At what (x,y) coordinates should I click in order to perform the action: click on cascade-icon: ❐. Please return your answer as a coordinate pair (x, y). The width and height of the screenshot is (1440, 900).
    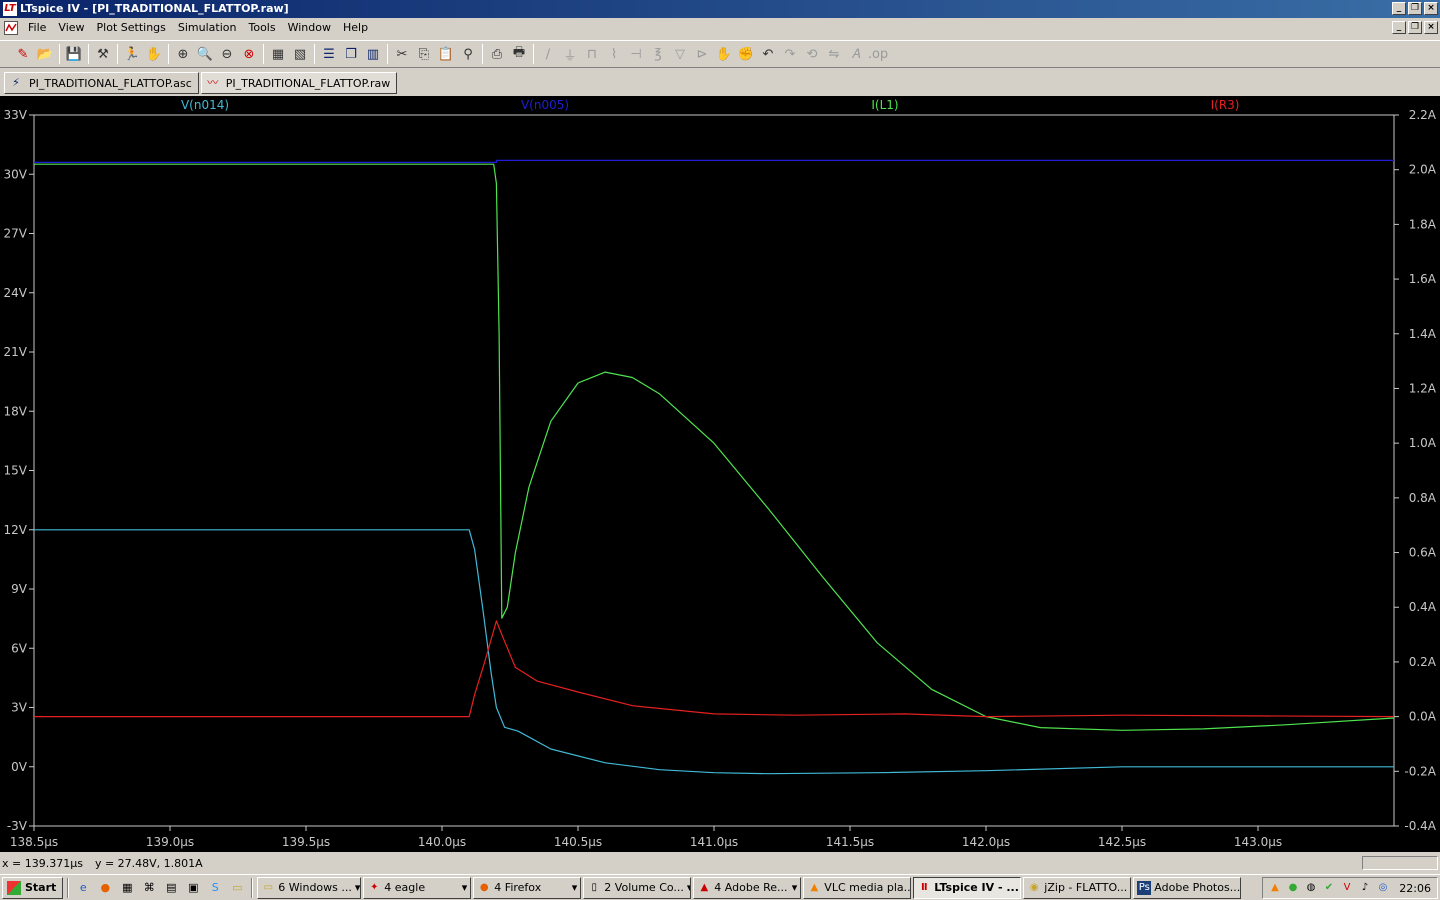
    Looking at the image, I should click on (351, 54).